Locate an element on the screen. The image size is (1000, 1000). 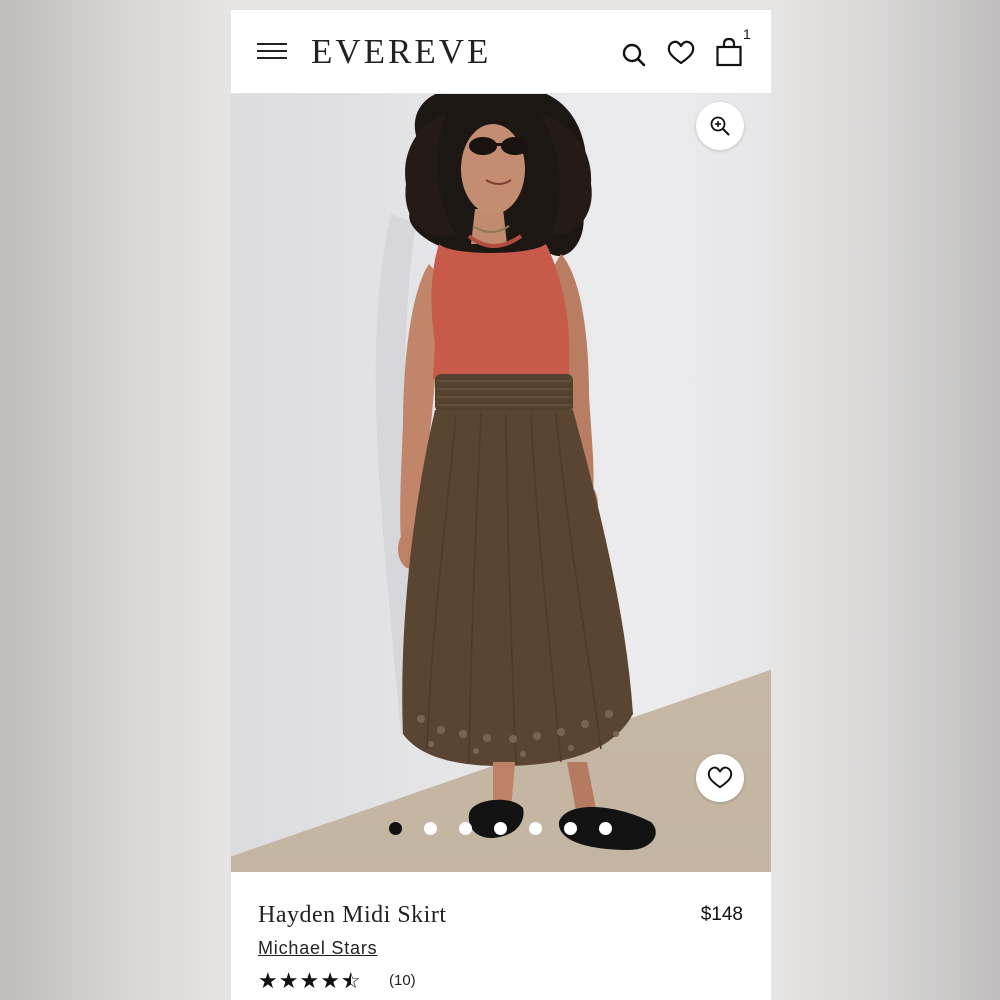
rating-stars: ★★★★☆★ is located at coordinates (310, 981).